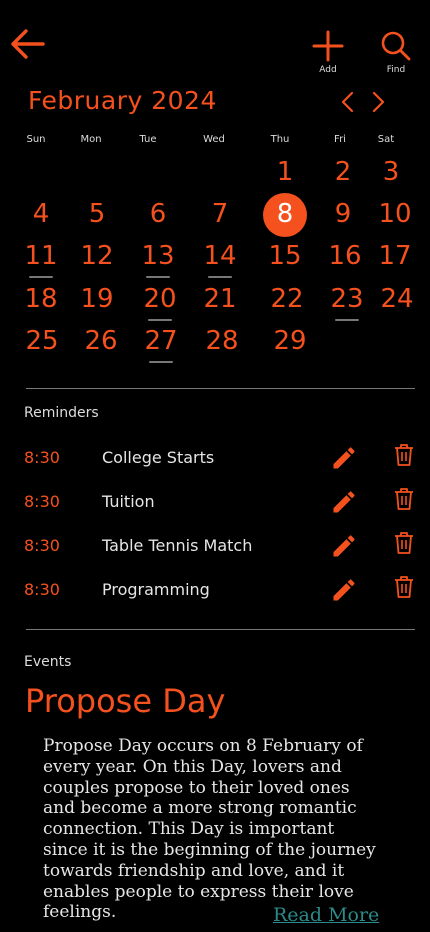  What do you see at coordinates (340, 139) in the screenshot?
I see `weekday-label: Fri` at bounding box center [340, 139].